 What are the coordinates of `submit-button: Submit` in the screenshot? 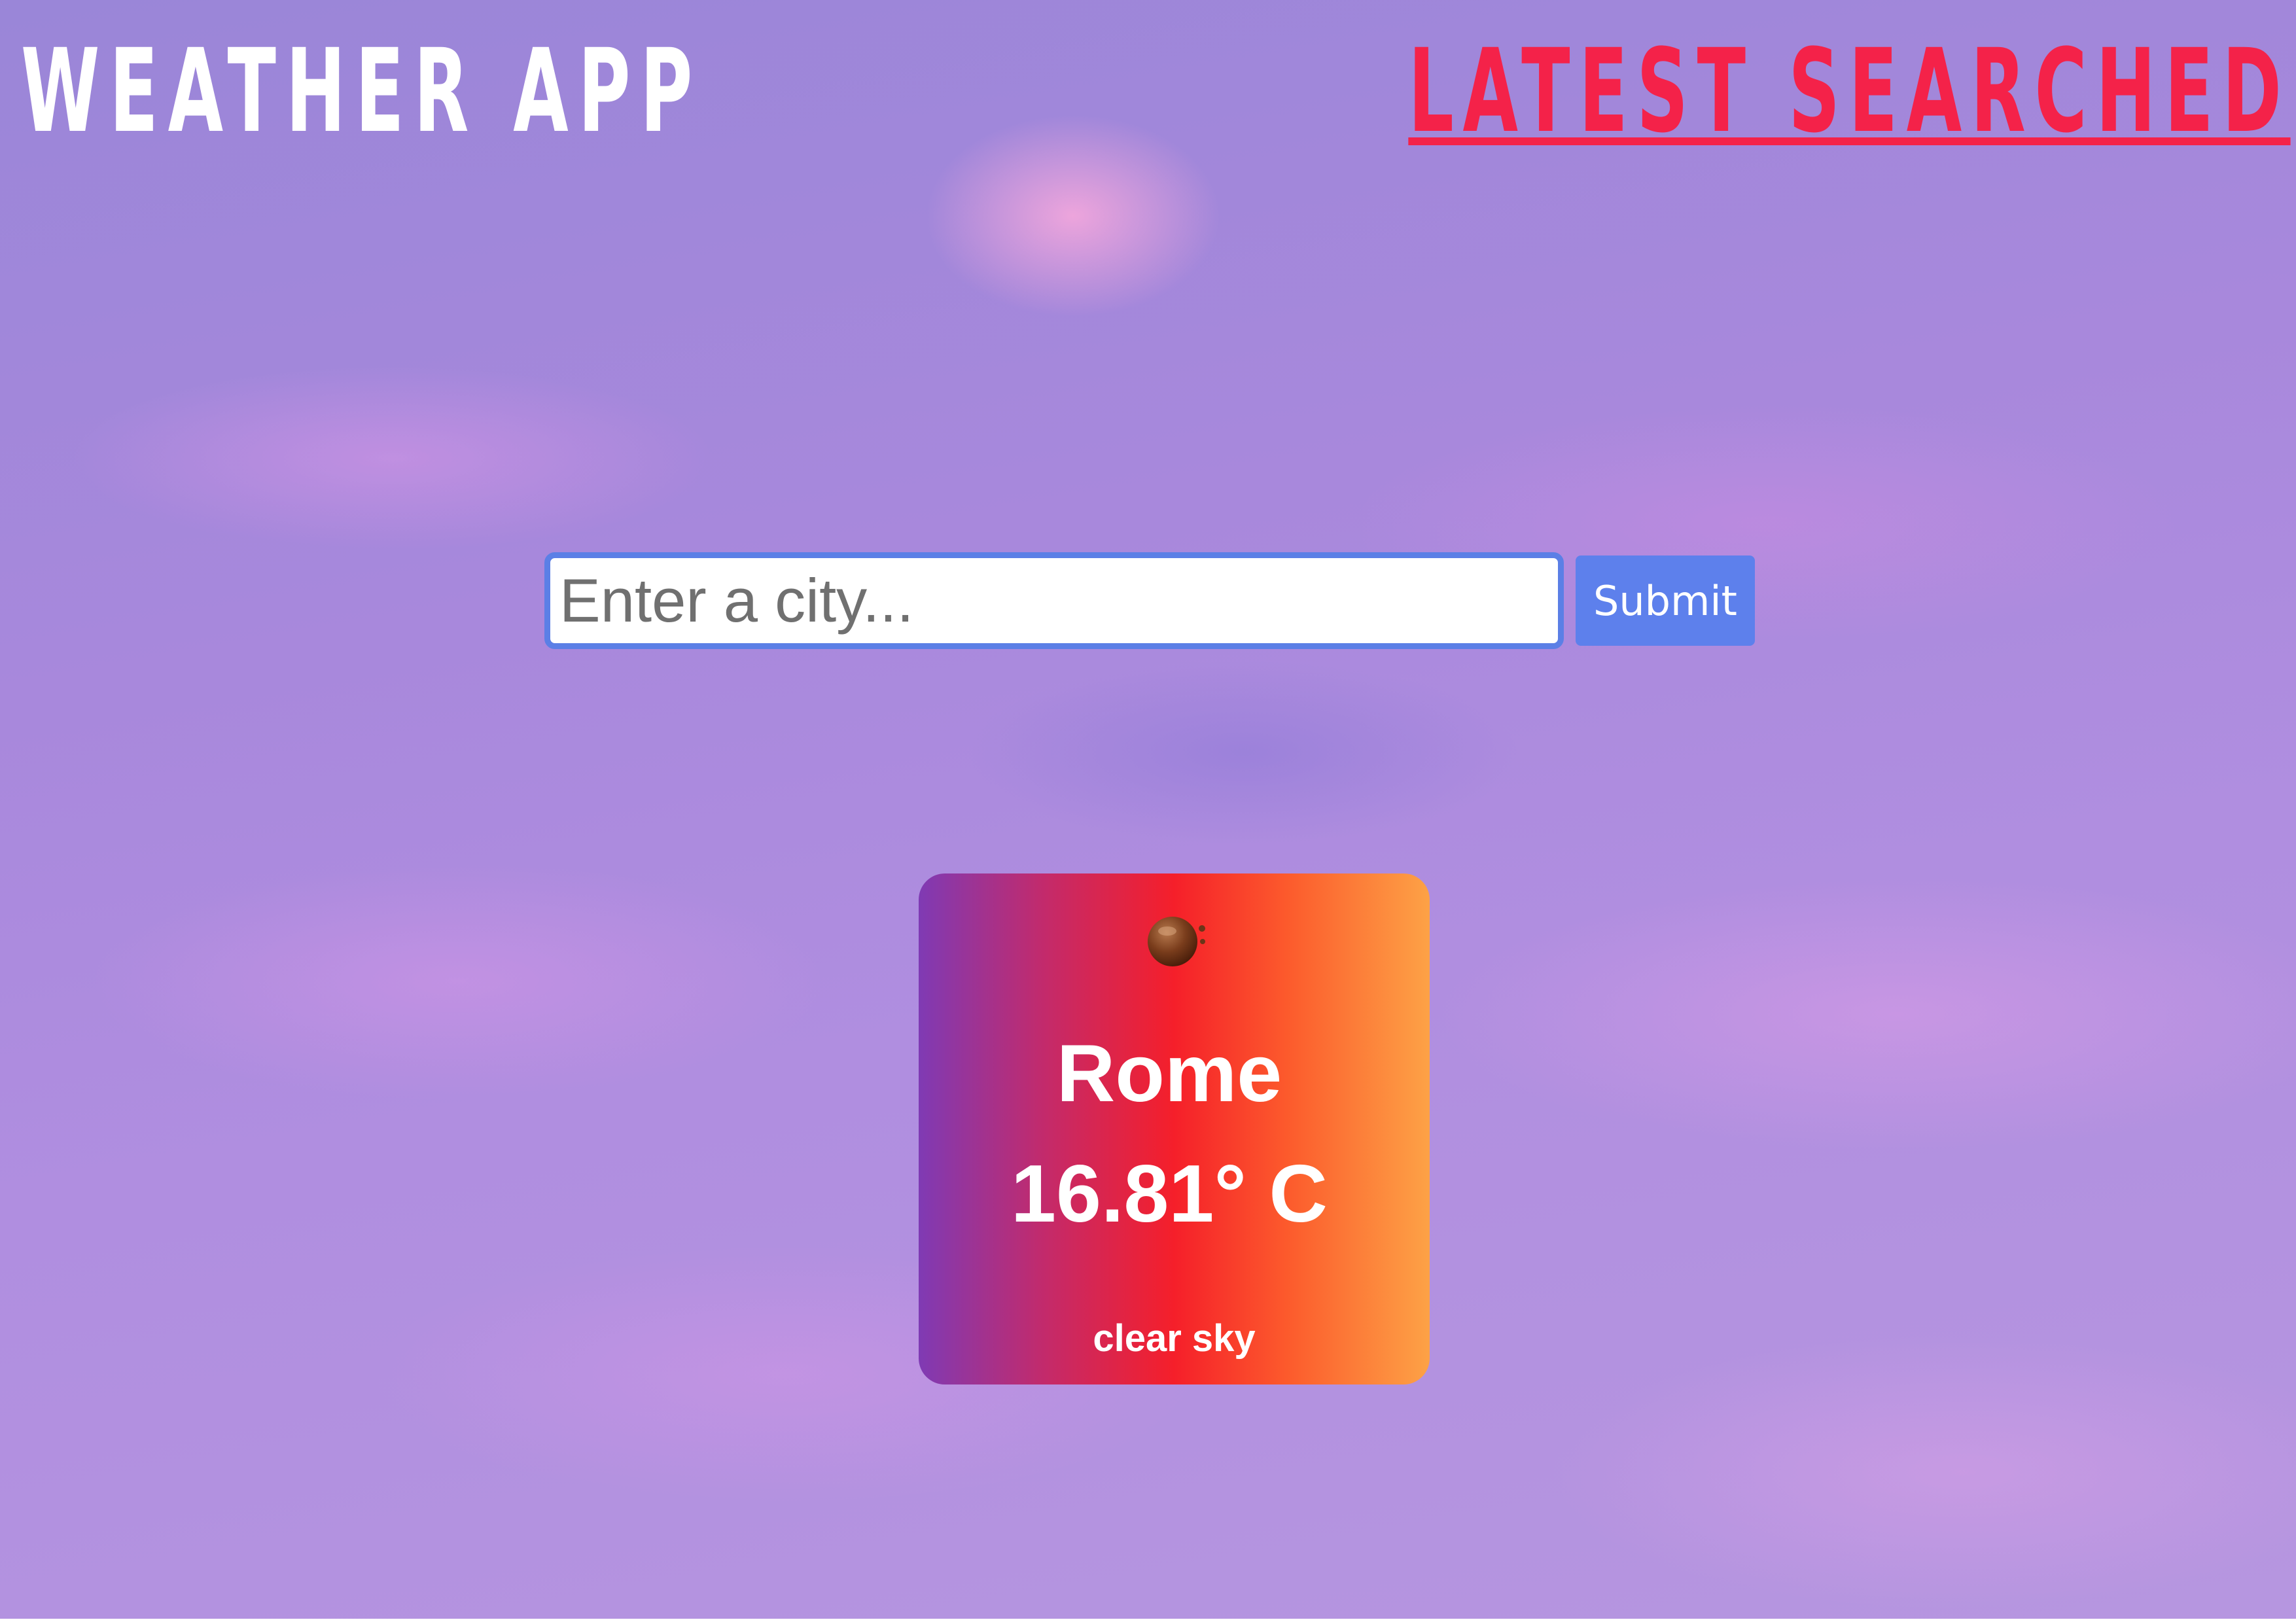 It's located at (1665, 600).